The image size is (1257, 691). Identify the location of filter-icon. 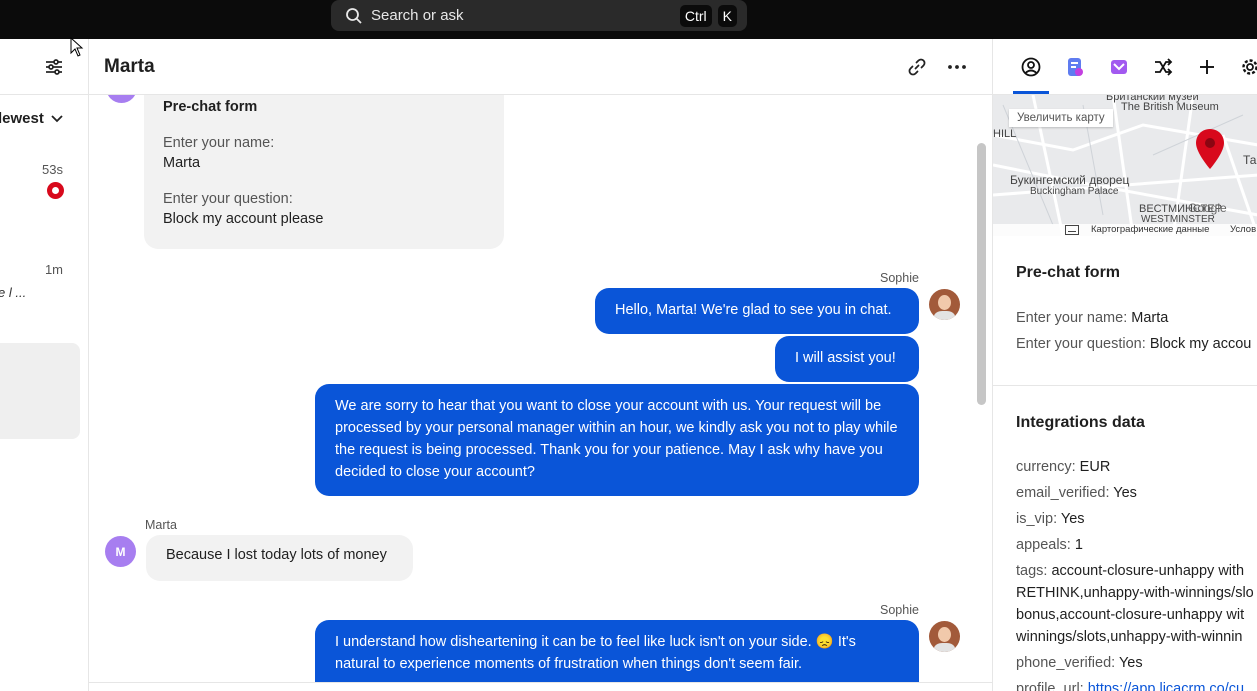
(54, 67).